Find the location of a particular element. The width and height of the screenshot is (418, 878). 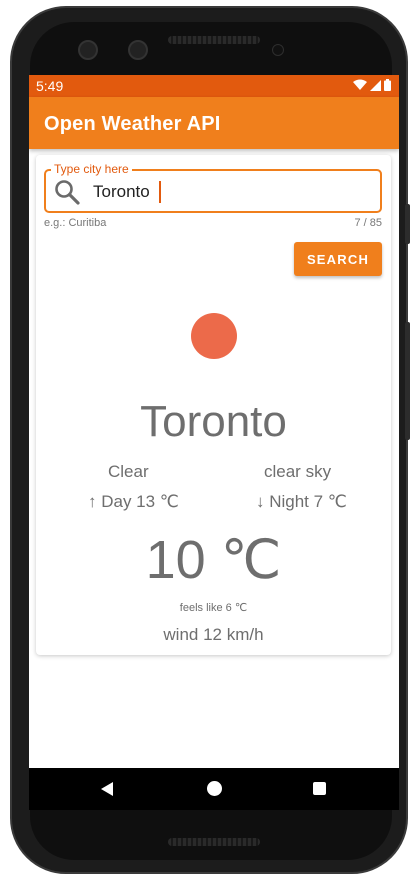

character-counter: 7 / 85 is located at coordinates (368, 223).